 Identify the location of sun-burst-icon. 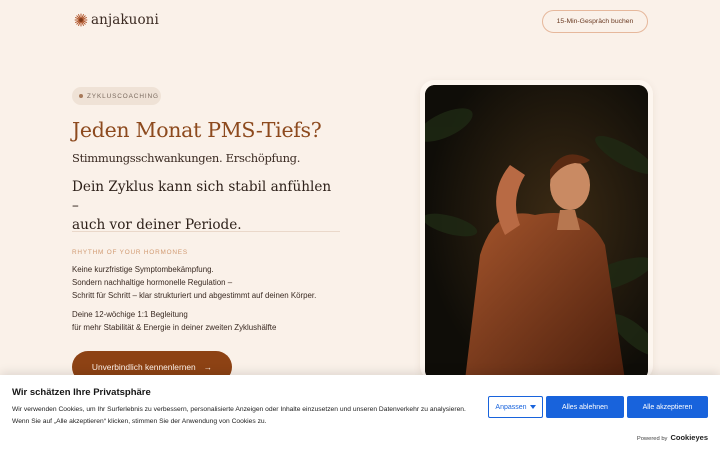
(81, 20).